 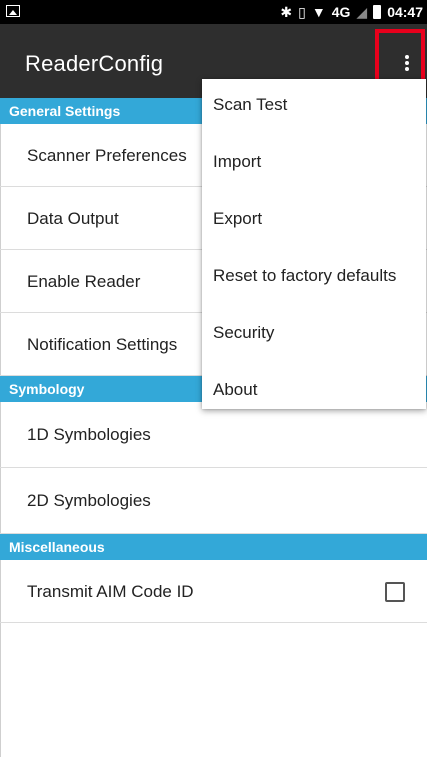 I want to click on battery-icon, so click(x=377, y=12).